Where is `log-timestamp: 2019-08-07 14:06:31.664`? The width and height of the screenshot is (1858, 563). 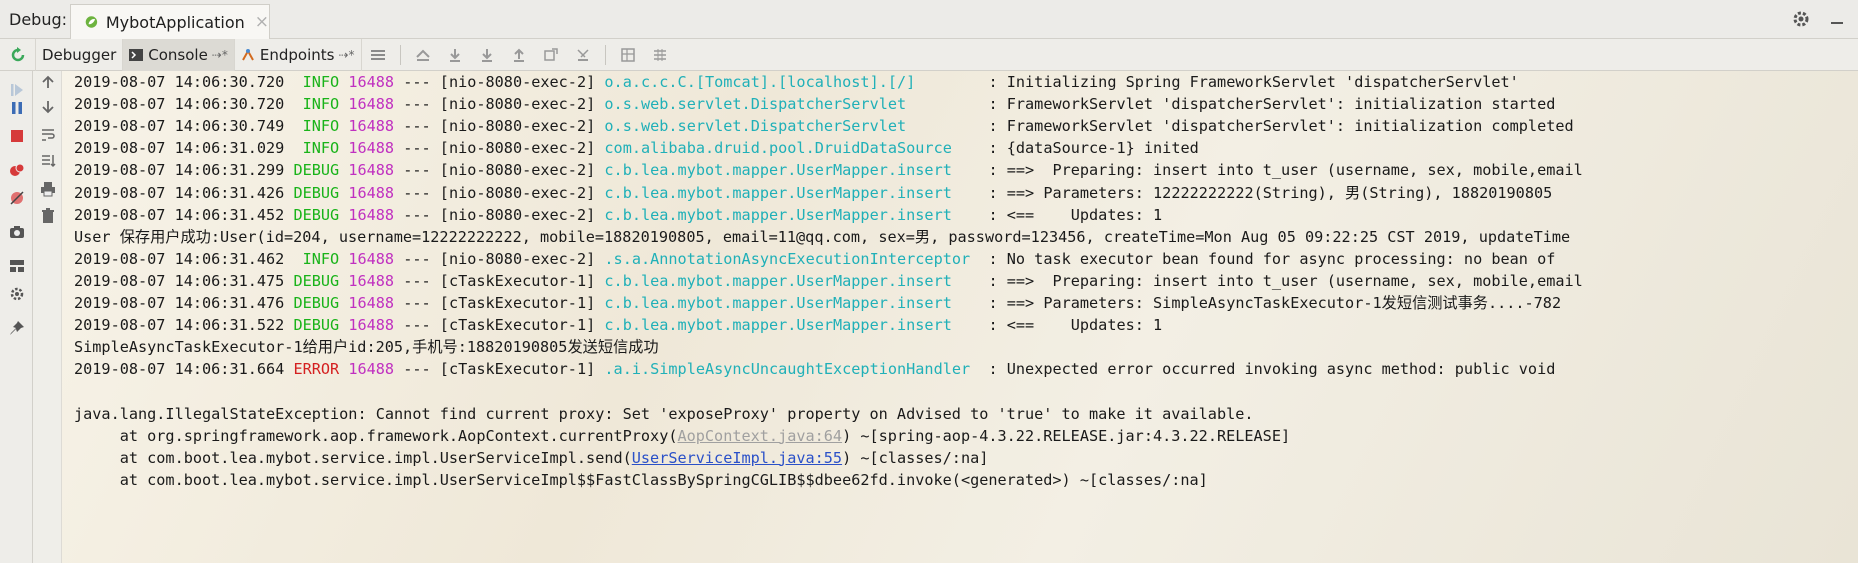
log-timestamp: 2019-08-07 14:06:31.664 is located at coordinates (184, 369).